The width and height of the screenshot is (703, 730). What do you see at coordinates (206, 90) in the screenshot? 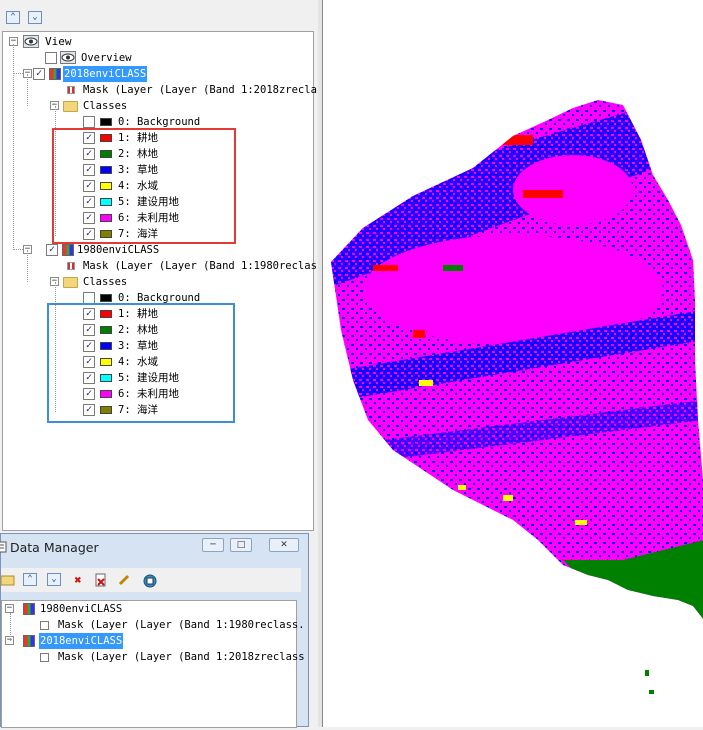
I see `mask-2018-label: Mask (Layer (Layer (Band 1:2018zreclass` at bounding box center [206, 90].